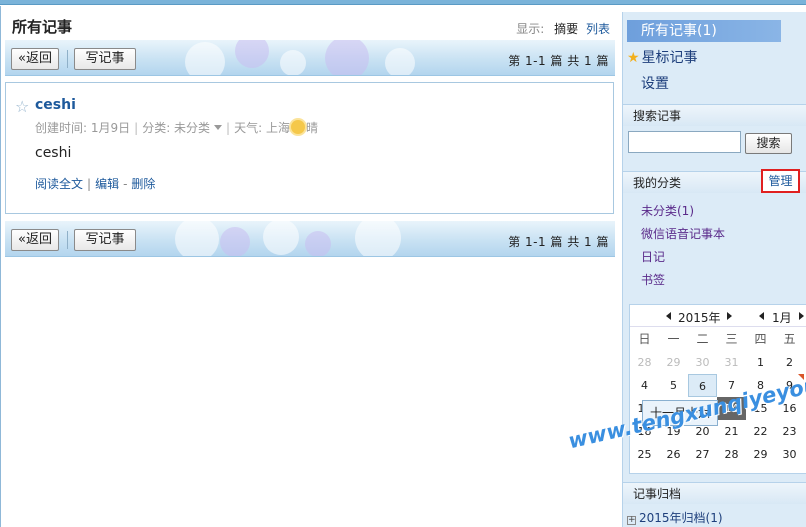 The width and height of the screenshot is (806, 527). What do you see at coordinates (702, 339) in the screenshot?
I see `calendar-weekday: 二` at bounding box center [702, 339].